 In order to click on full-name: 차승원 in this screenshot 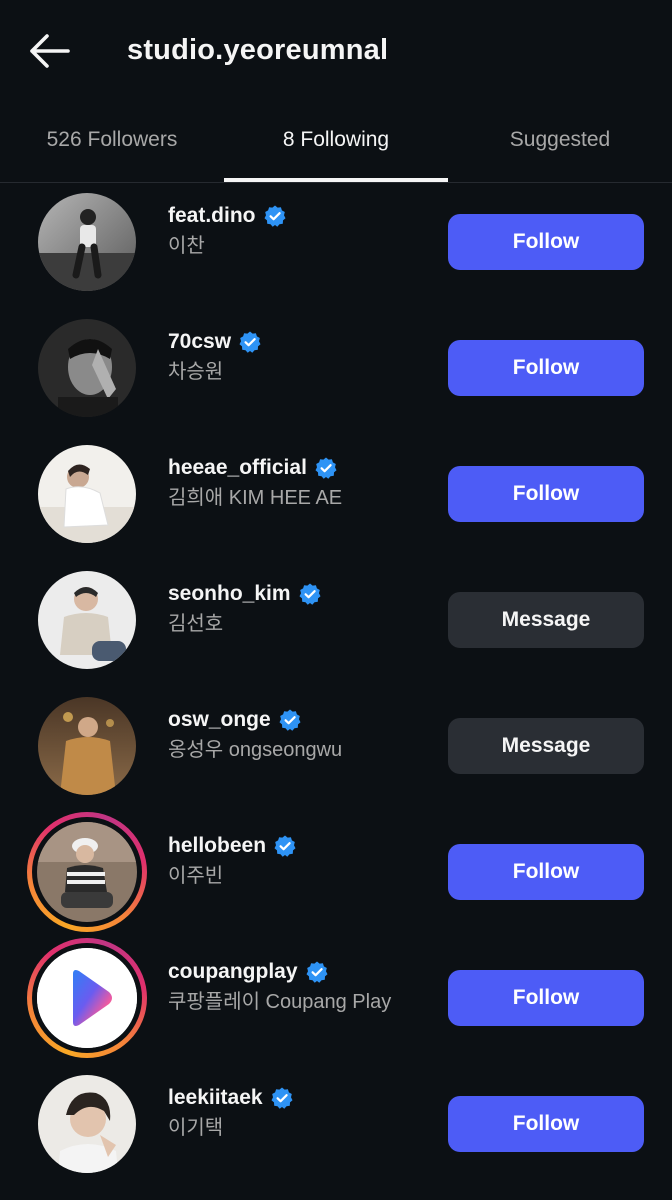, I will do `click(196, 372)`.